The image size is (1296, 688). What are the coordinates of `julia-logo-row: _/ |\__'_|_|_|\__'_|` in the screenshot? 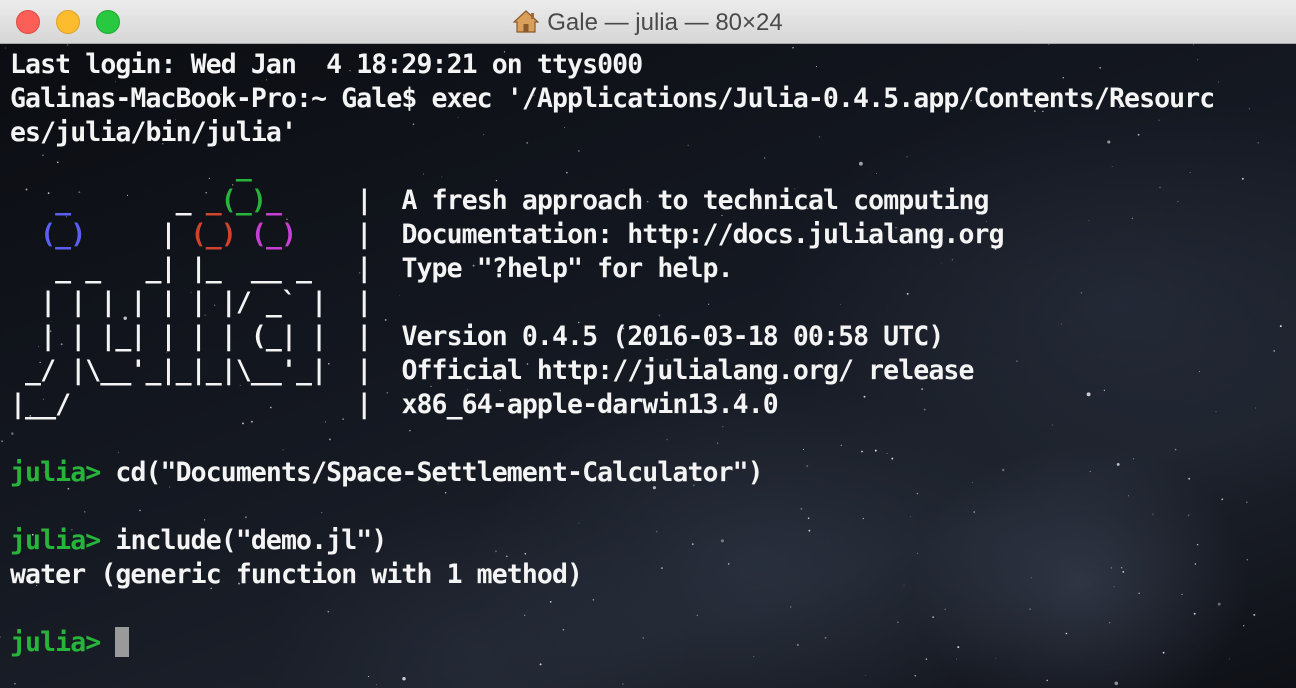 It's located at (183, 370).